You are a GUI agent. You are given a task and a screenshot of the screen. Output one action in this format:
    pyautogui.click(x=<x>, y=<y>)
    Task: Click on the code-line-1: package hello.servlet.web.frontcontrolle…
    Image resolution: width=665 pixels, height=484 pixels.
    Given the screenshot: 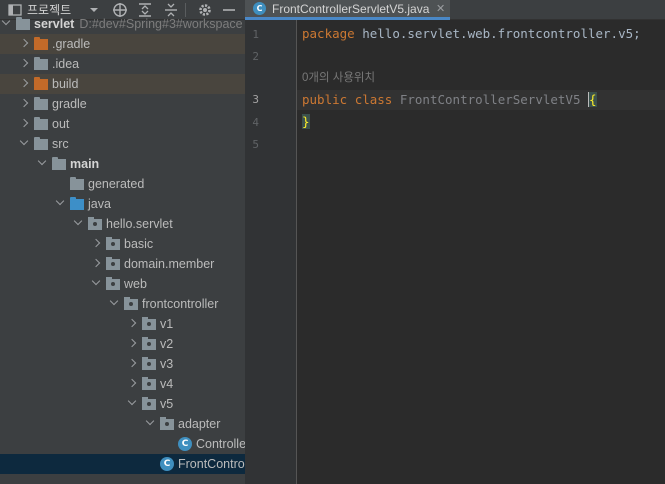 What is the action you would take?
    pyautogui.click(x=471, y=33)
    